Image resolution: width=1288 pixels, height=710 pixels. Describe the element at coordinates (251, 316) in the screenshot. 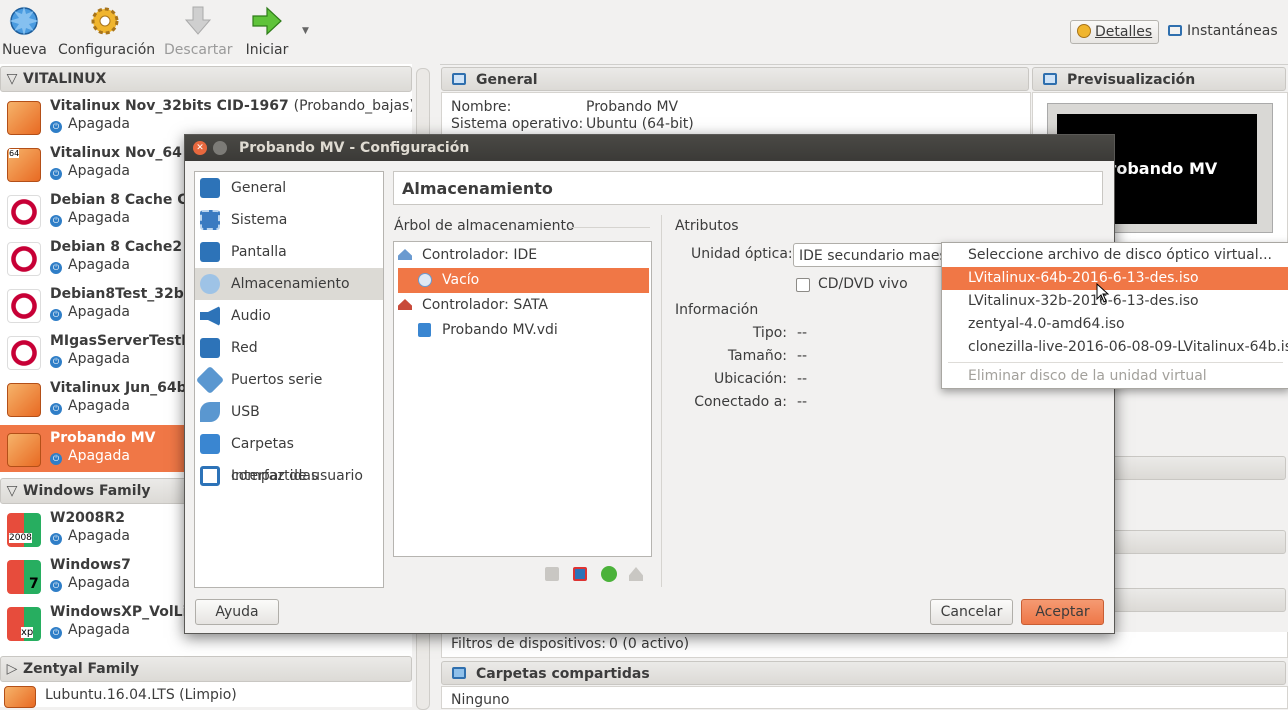

I see `sidebar-item-label: Audio` at that location.